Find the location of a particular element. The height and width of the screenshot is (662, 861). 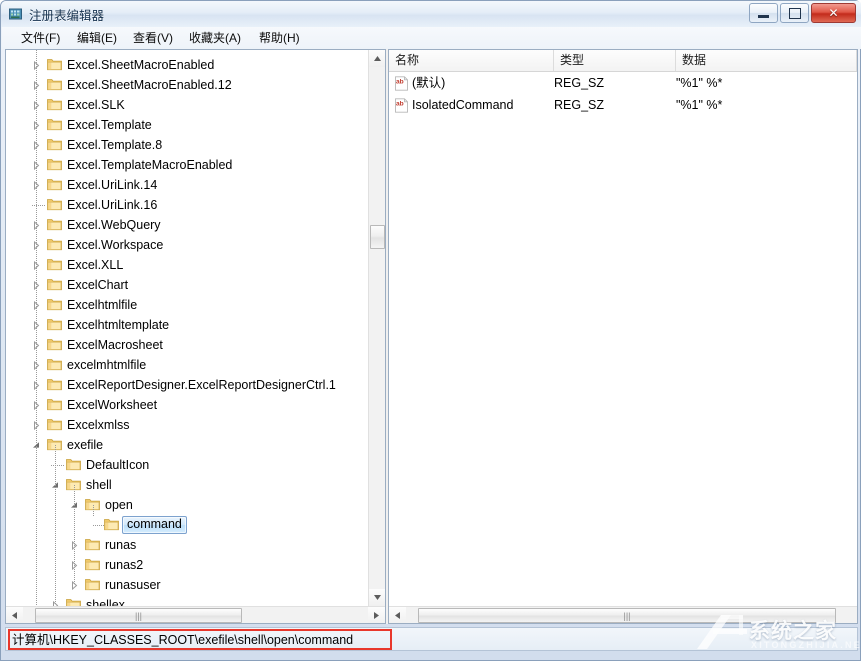

tree-item-label: ExcelChart is located at coordinates (98, 285).